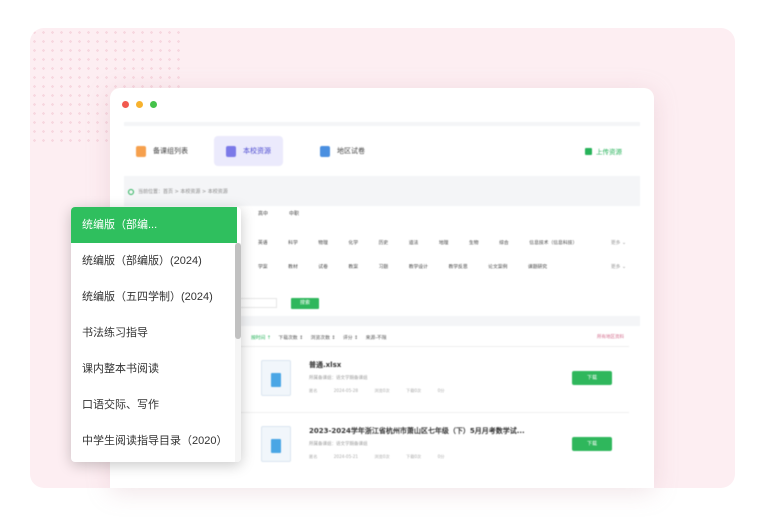 Image resolution: width=765 pixels, height=521 pixels. Describe the element at coordinates (154, 369) in the screenshot. I see `dropdown-option: 课内整本书阅读` at that location.